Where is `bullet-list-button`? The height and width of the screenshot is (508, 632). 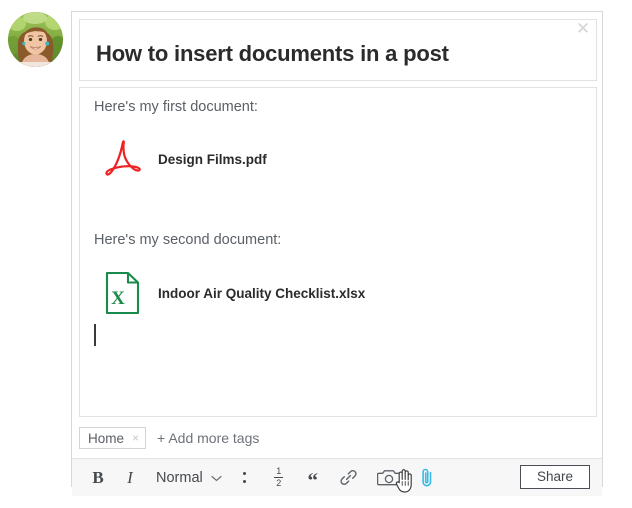 bullet-list-button is located at coordinates (245, 478).